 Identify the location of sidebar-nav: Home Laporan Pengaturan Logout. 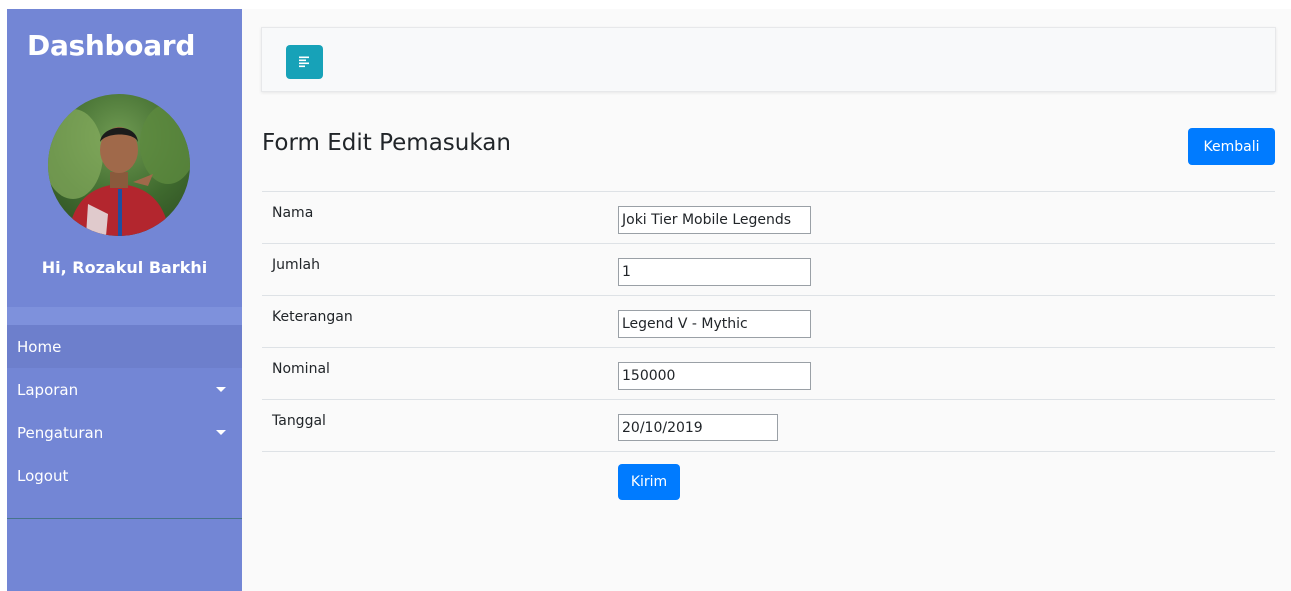
(124, 413).